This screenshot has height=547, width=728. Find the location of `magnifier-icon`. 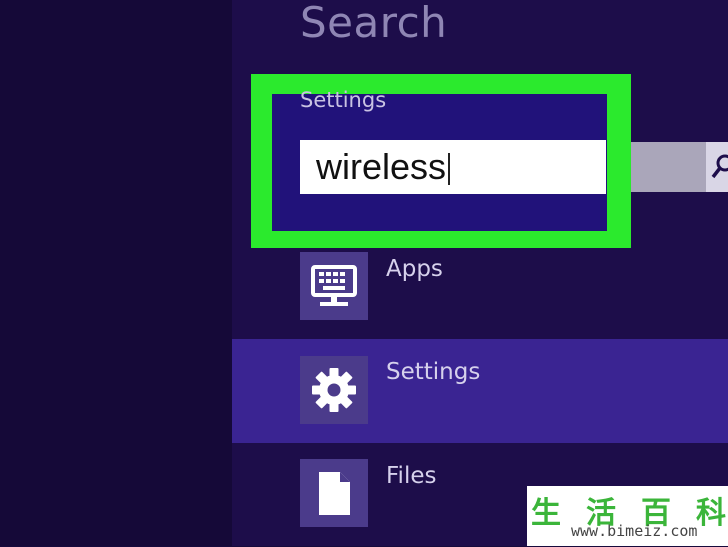

magnifier-icon is located at coordinates (719, 166).